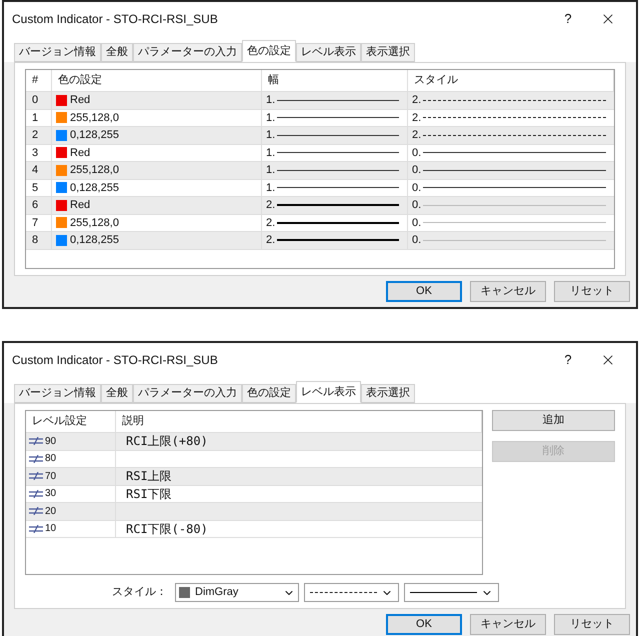 The image size is (640, 636). What do you see at coordinates (39, 222) in the screenshot?
I see `table-cell: 7` at bounding box center [39, 222].